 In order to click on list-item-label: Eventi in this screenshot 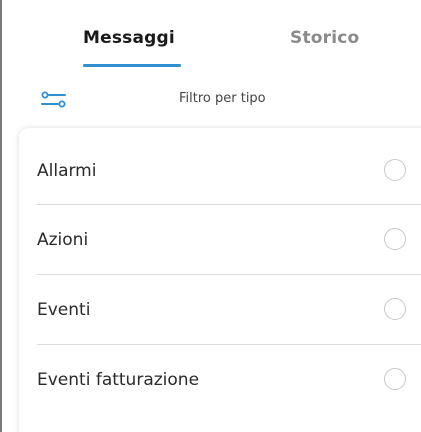, I will do `click(64, 310)`.